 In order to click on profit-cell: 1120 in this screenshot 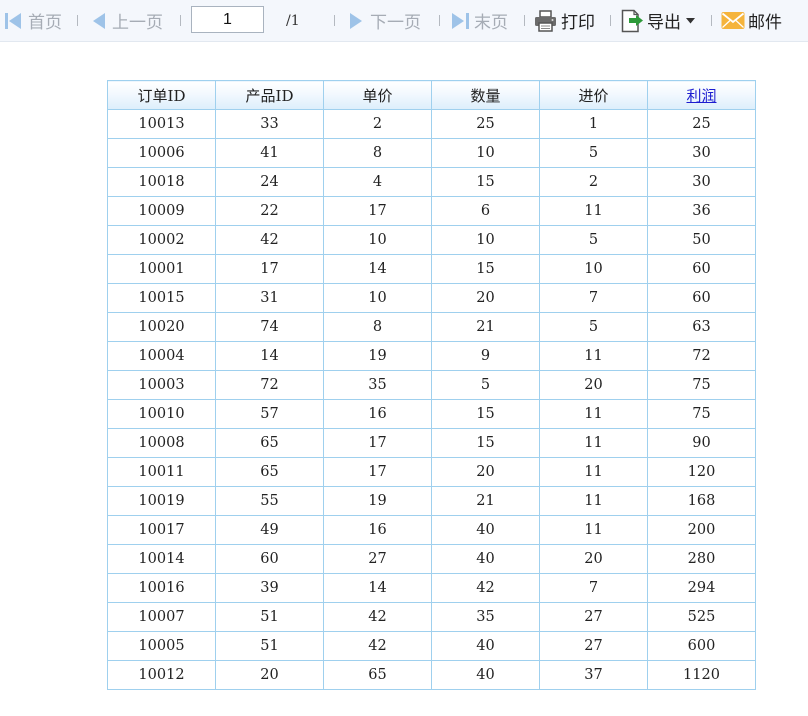, I will do `click(701, 675)`.